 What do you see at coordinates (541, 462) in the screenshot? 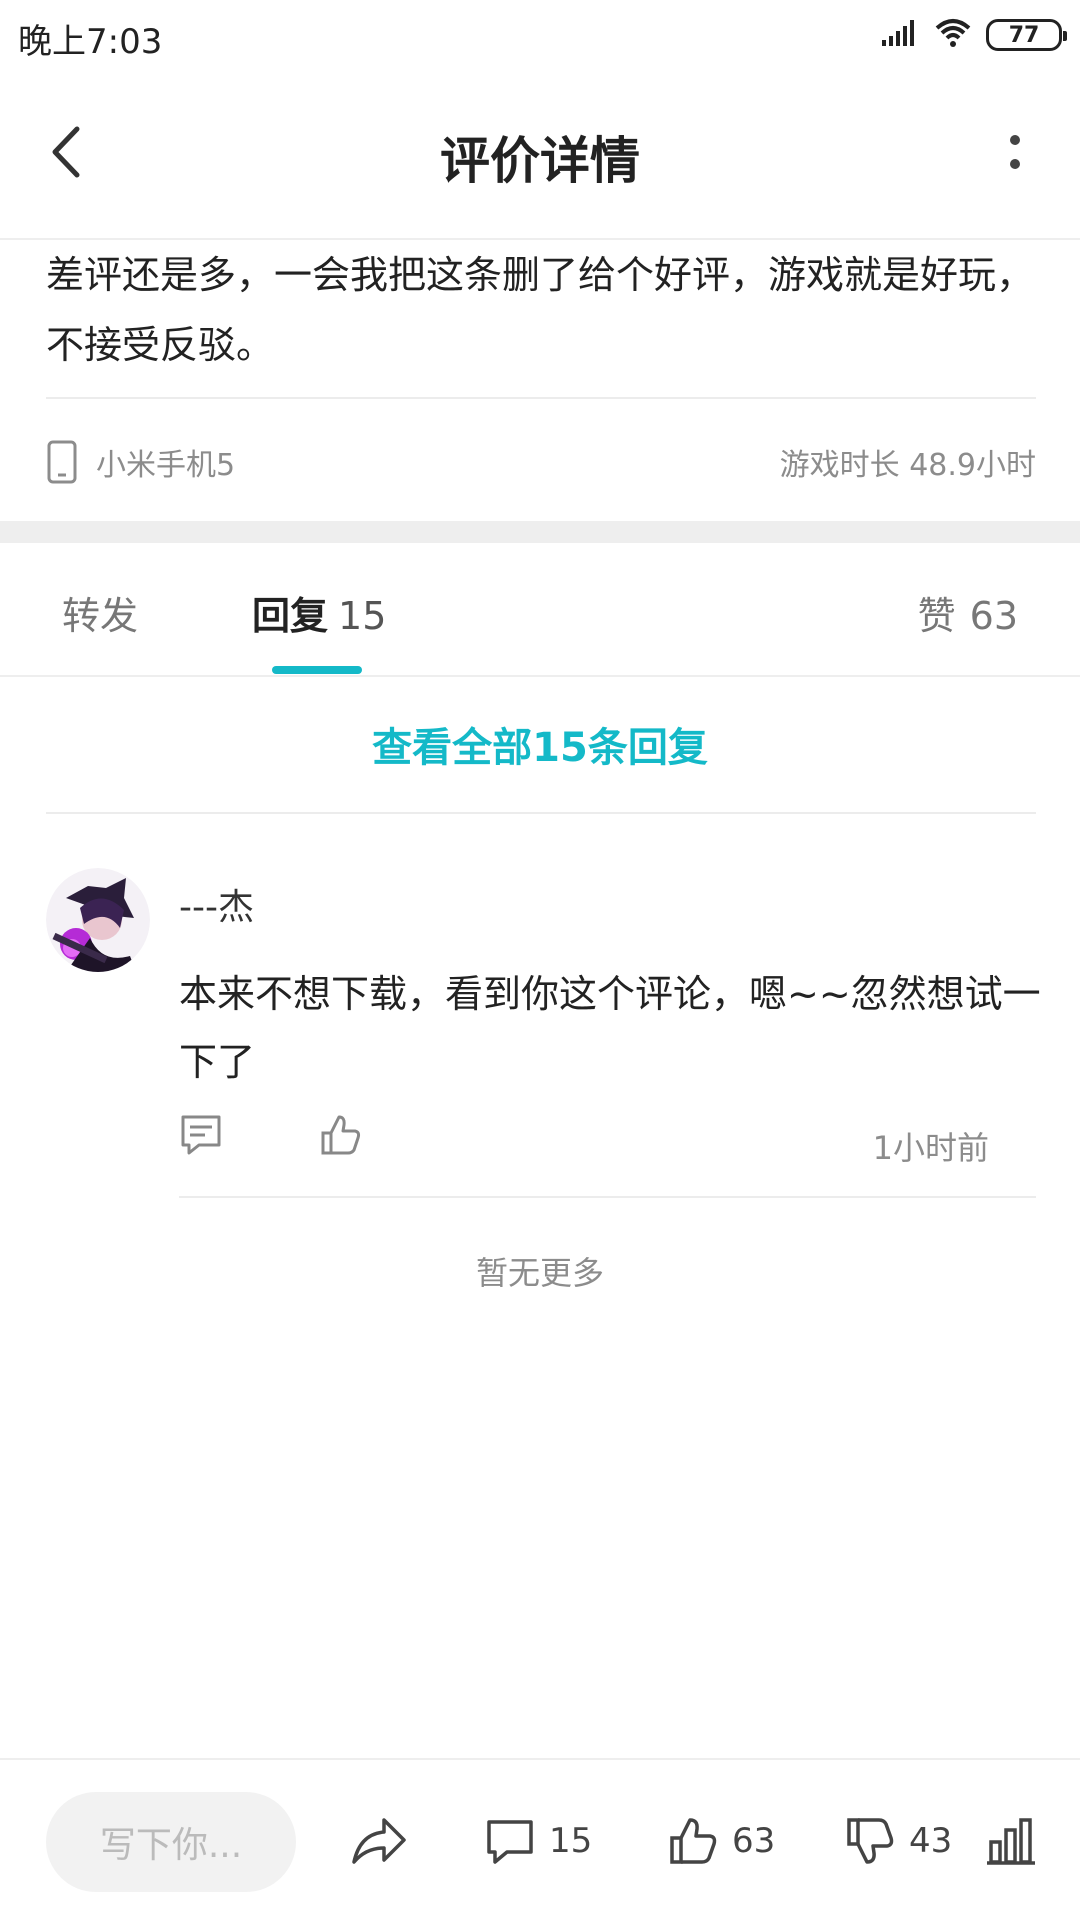
I see `review-meta-row: 小米手机5 游戏时长 48.9小时` at bounding box center [541, 462].